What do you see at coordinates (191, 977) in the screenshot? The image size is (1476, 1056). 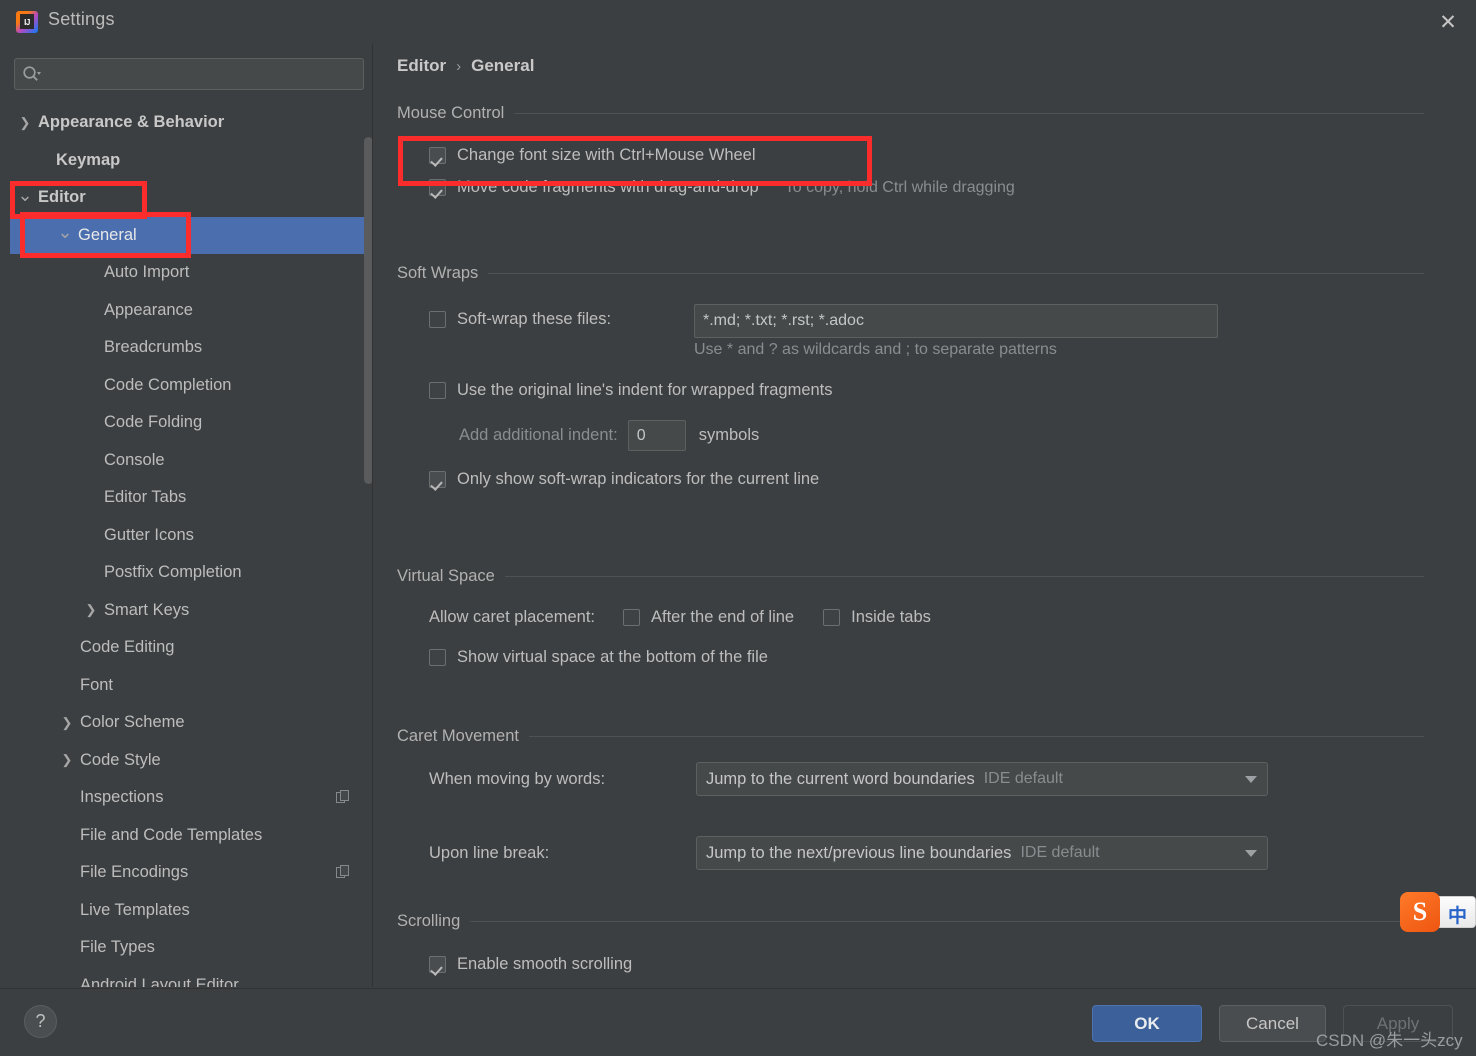 I see `sidebar-item-android-layout-editor: Android Layout Editor` at bounding box center [191, 977].